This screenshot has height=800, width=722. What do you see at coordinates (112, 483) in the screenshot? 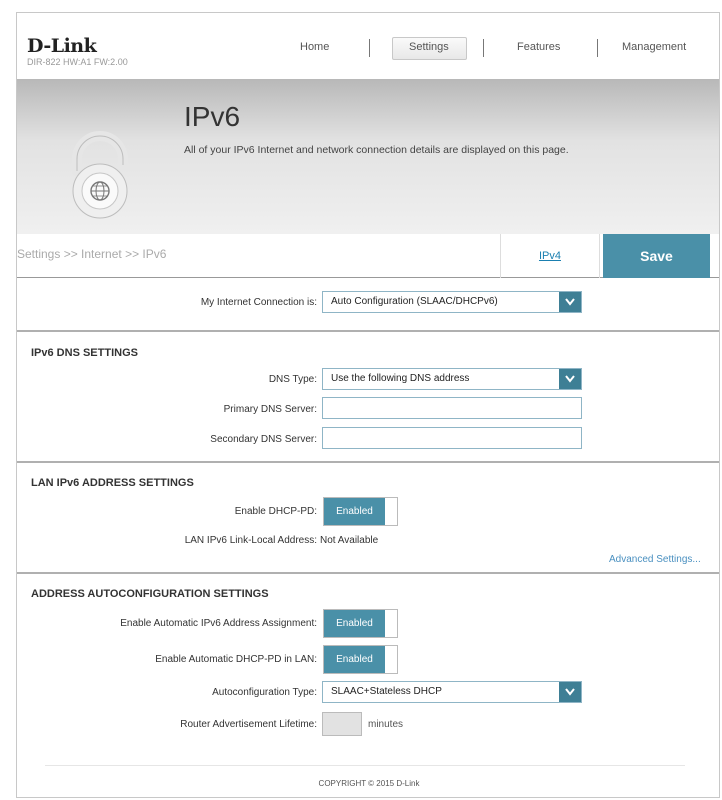
I see `lan-section-title: LAN IPv6 ADDRESS SETTINGS` at bounding box center [112, 483].